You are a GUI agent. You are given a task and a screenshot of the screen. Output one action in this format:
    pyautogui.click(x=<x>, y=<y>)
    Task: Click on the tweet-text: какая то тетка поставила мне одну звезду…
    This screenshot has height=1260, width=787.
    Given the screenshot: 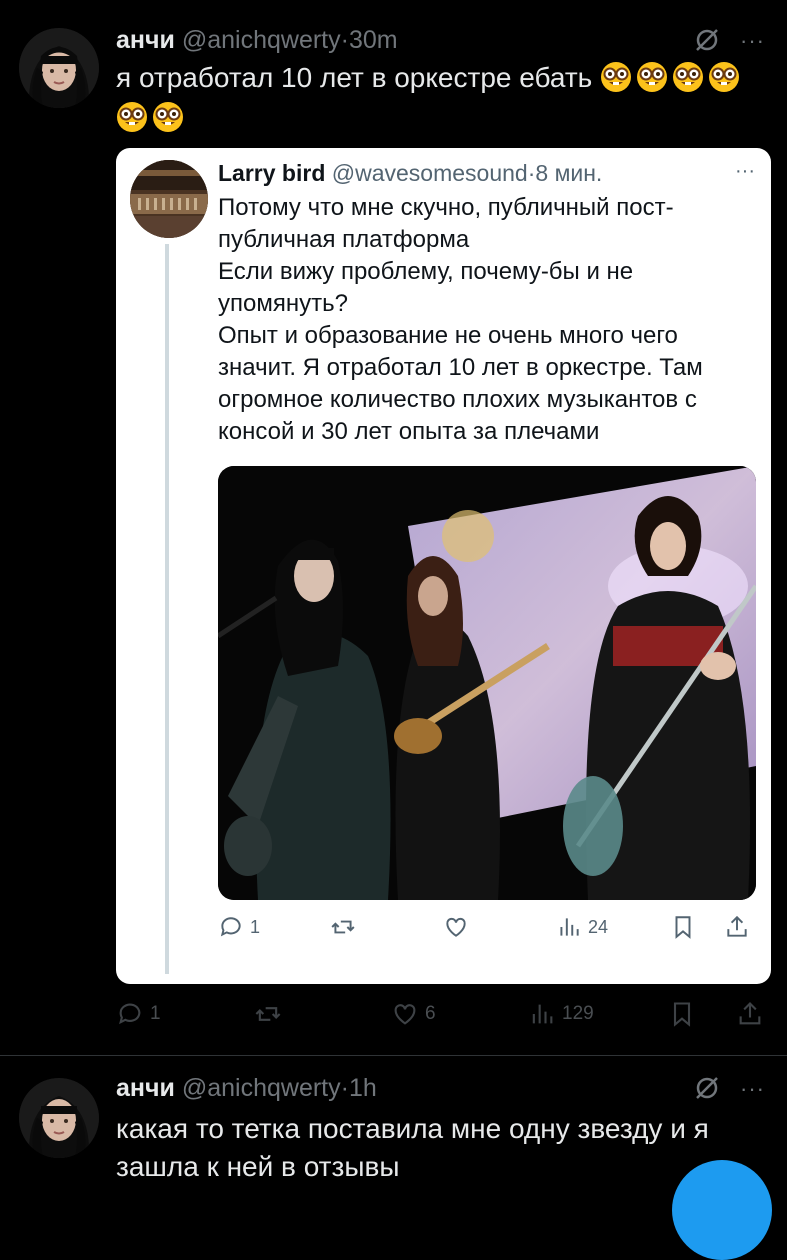 What is the action you would take?
    pyautogui.click(x=412, y=1147)
    